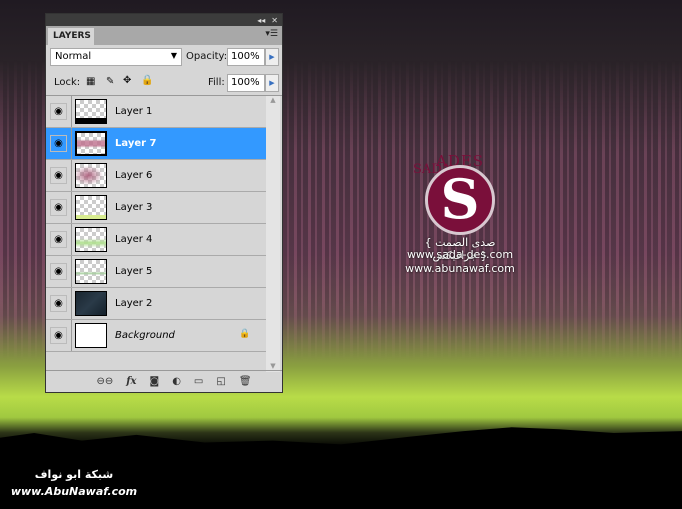 The width and height of the screenshot is (682, 509). I want to click on layer-row: ◉ Background 🔒, so click(156, 336).